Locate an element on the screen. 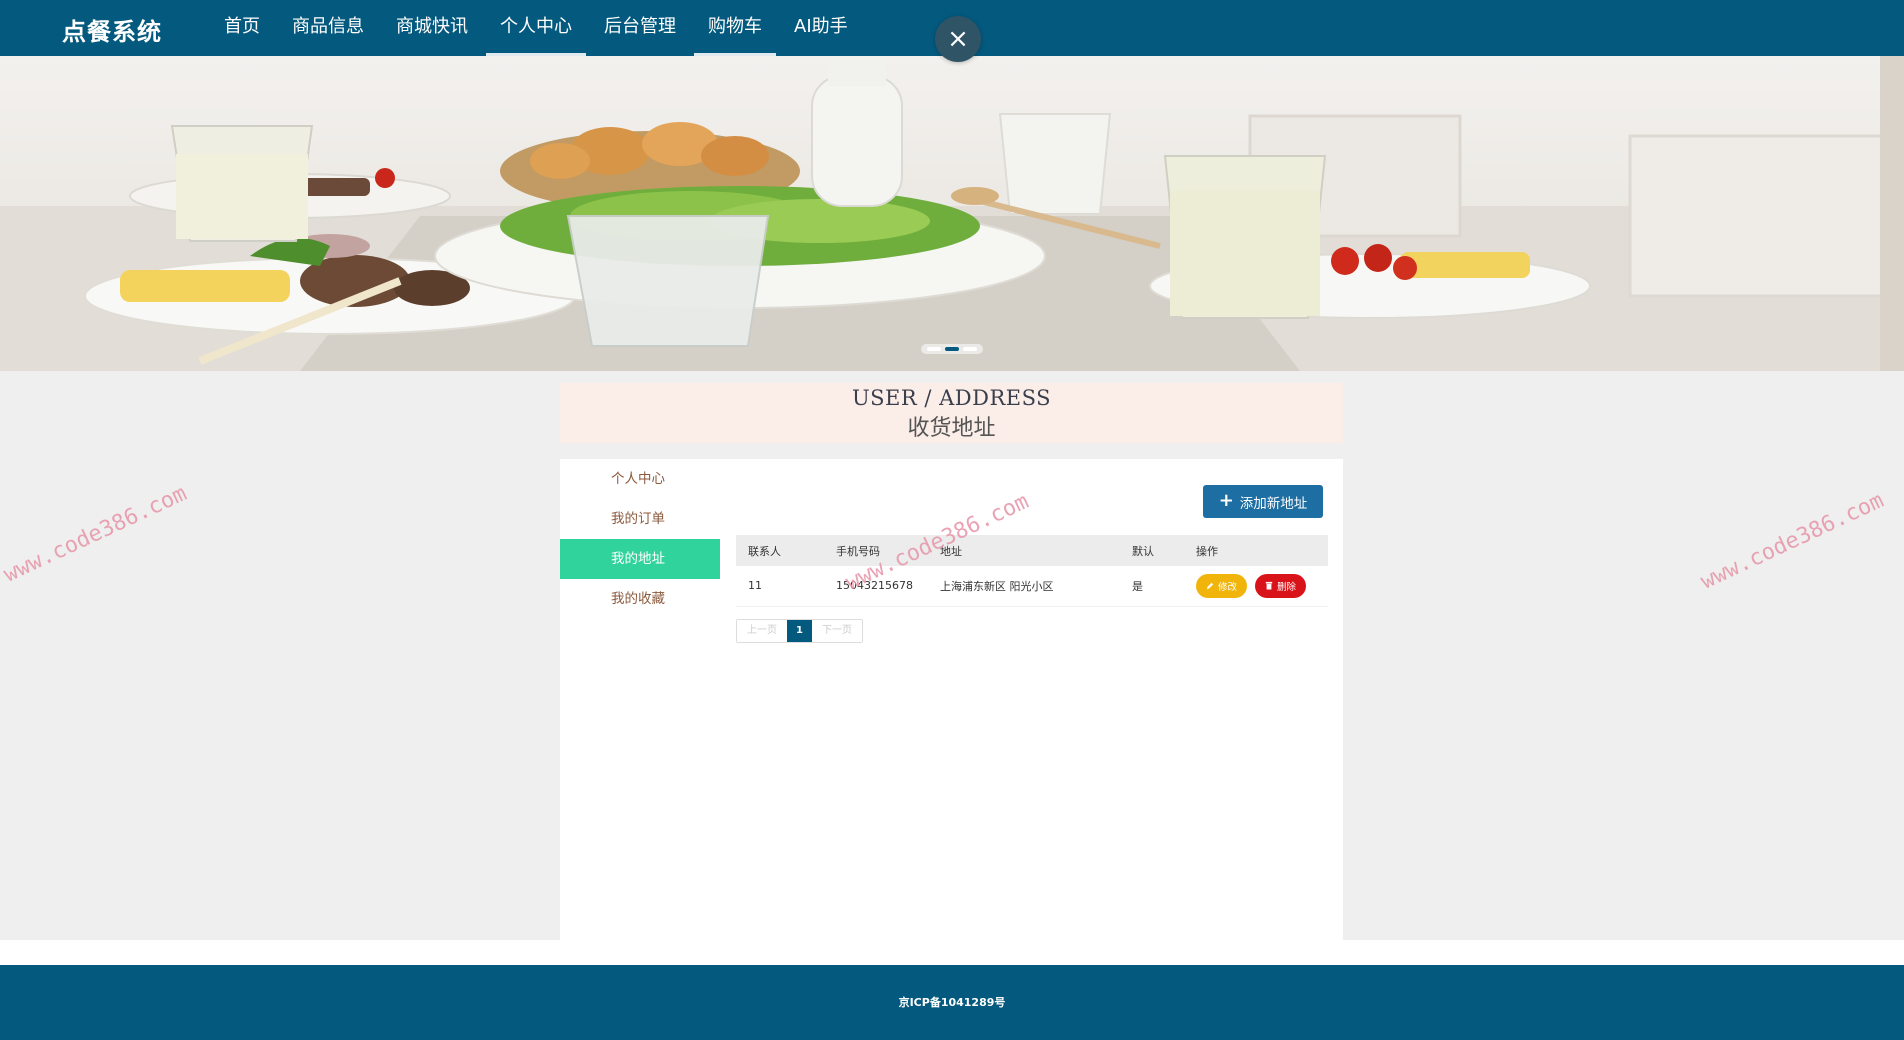 The image size is (1904, 1040). pagination-current: 1 is located at coordinates (799, 631).